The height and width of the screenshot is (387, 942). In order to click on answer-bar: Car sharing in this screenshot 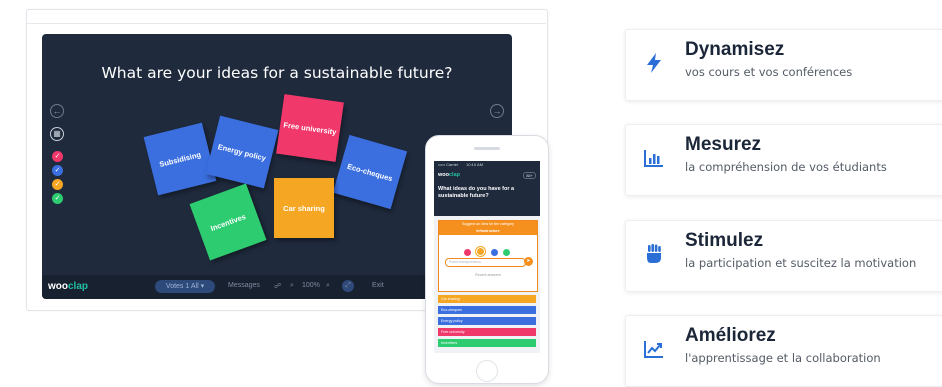, I will do `click(487, 299)`.